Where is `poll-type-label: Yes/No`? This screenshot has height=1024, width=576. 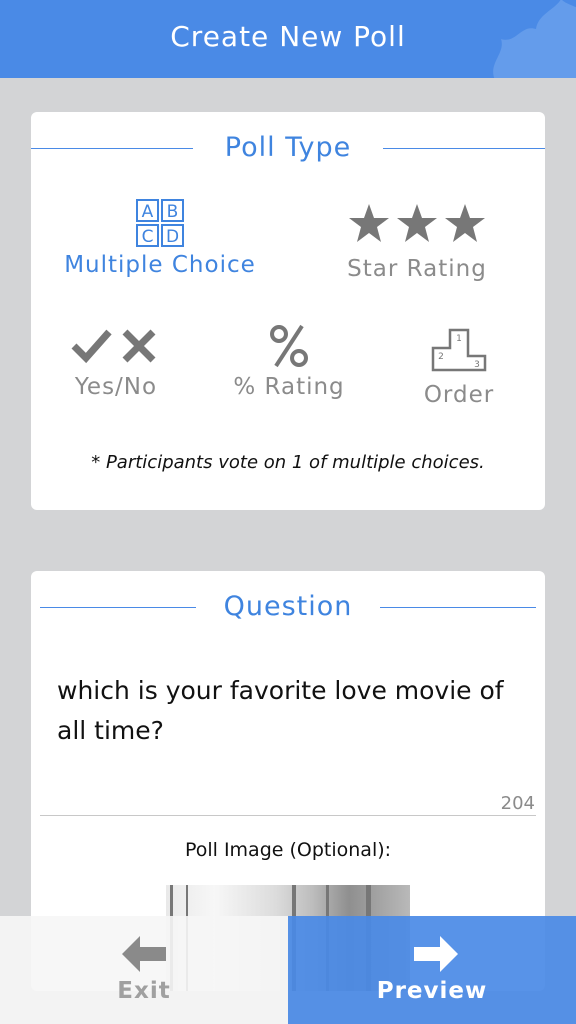
poll-type-label: Yes/No is located at coordinates (116, 387).